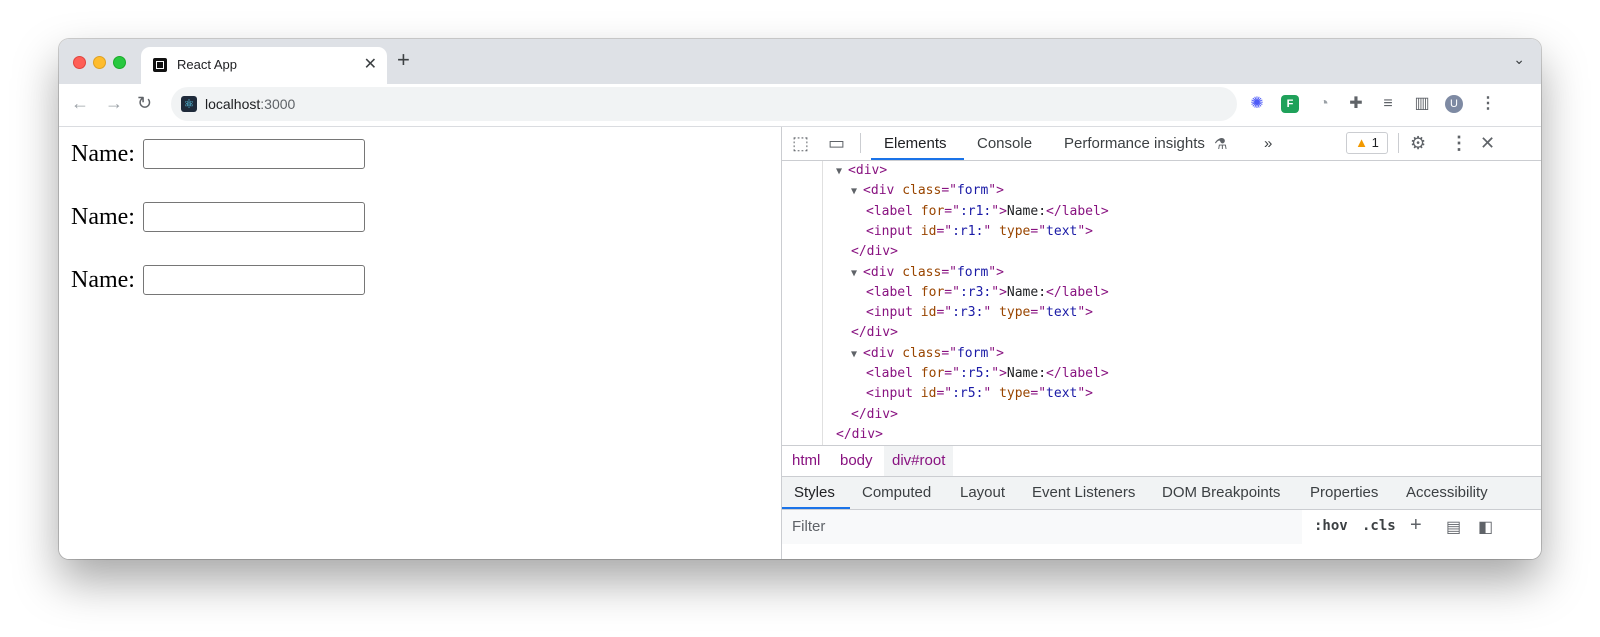 The height and width of the screenshot is (637, 1600). What do you see at coordinates (1331, 526) in the screenshot?
I see `hover-state-button: :hov` at bounding box center [1331, 526].